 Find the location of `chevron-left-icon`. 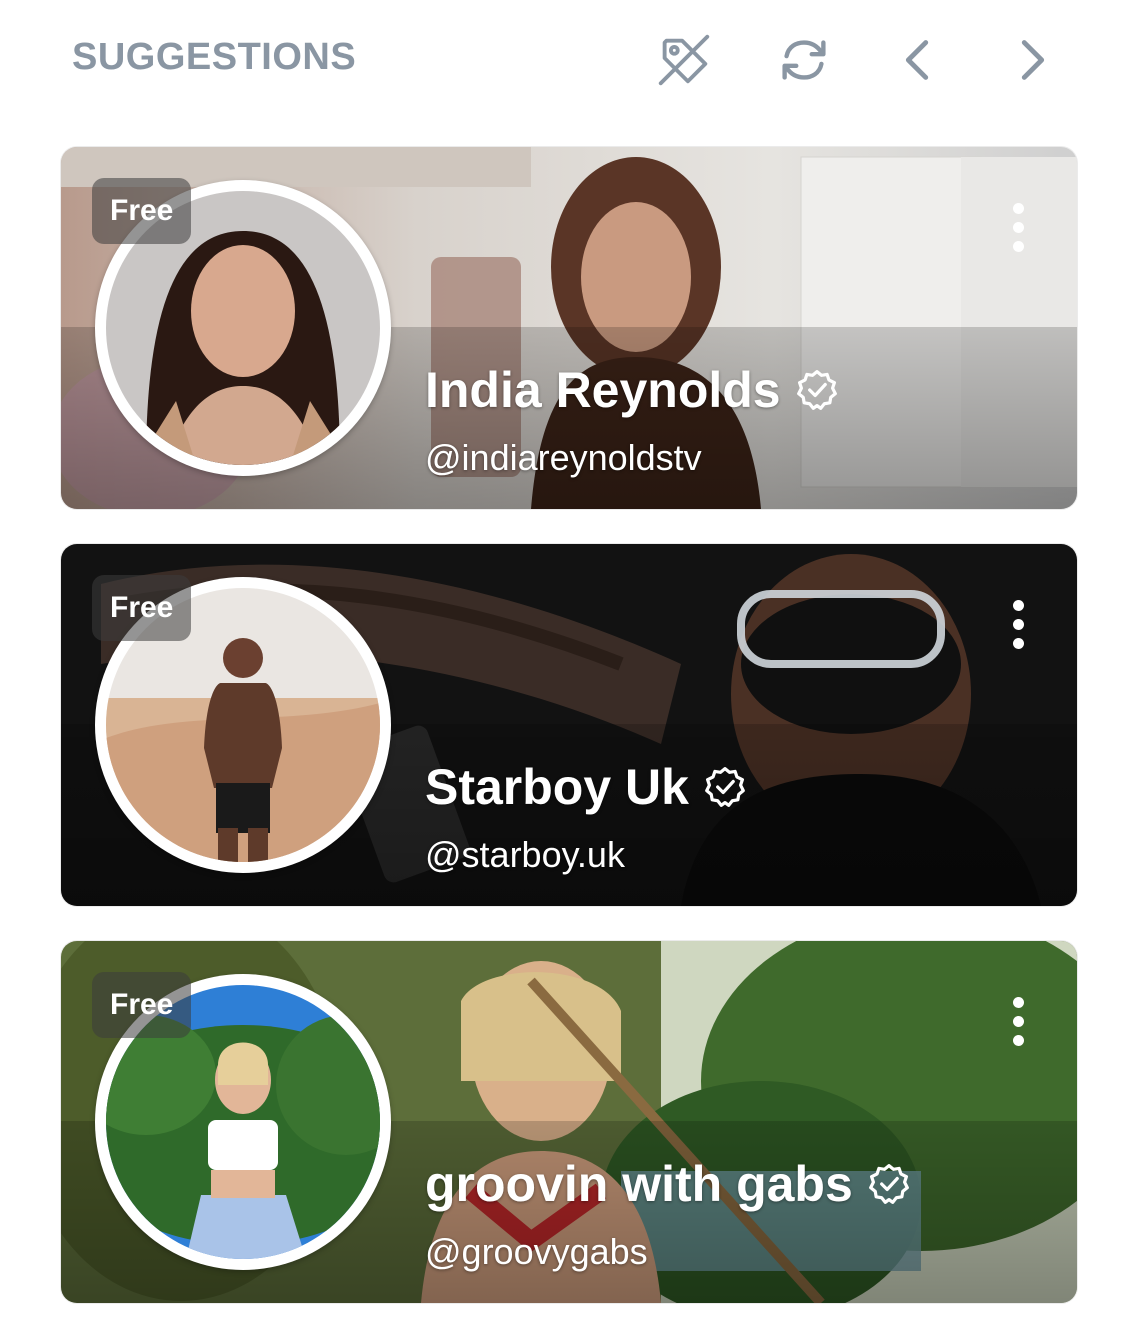

chevron-left-icon is located at coordinates (917, 60).